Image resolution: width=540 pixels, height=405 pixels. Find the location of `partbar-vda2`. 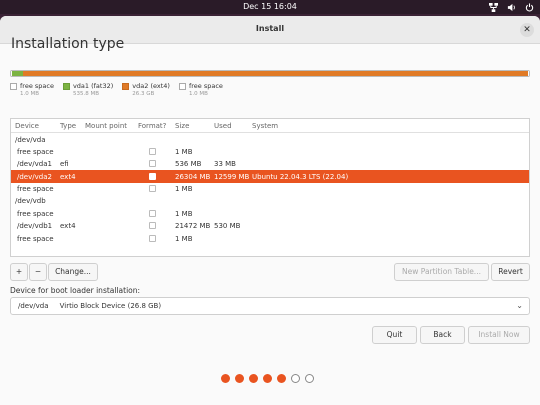

partbar-vda2 is located at coordinates (275, 73).